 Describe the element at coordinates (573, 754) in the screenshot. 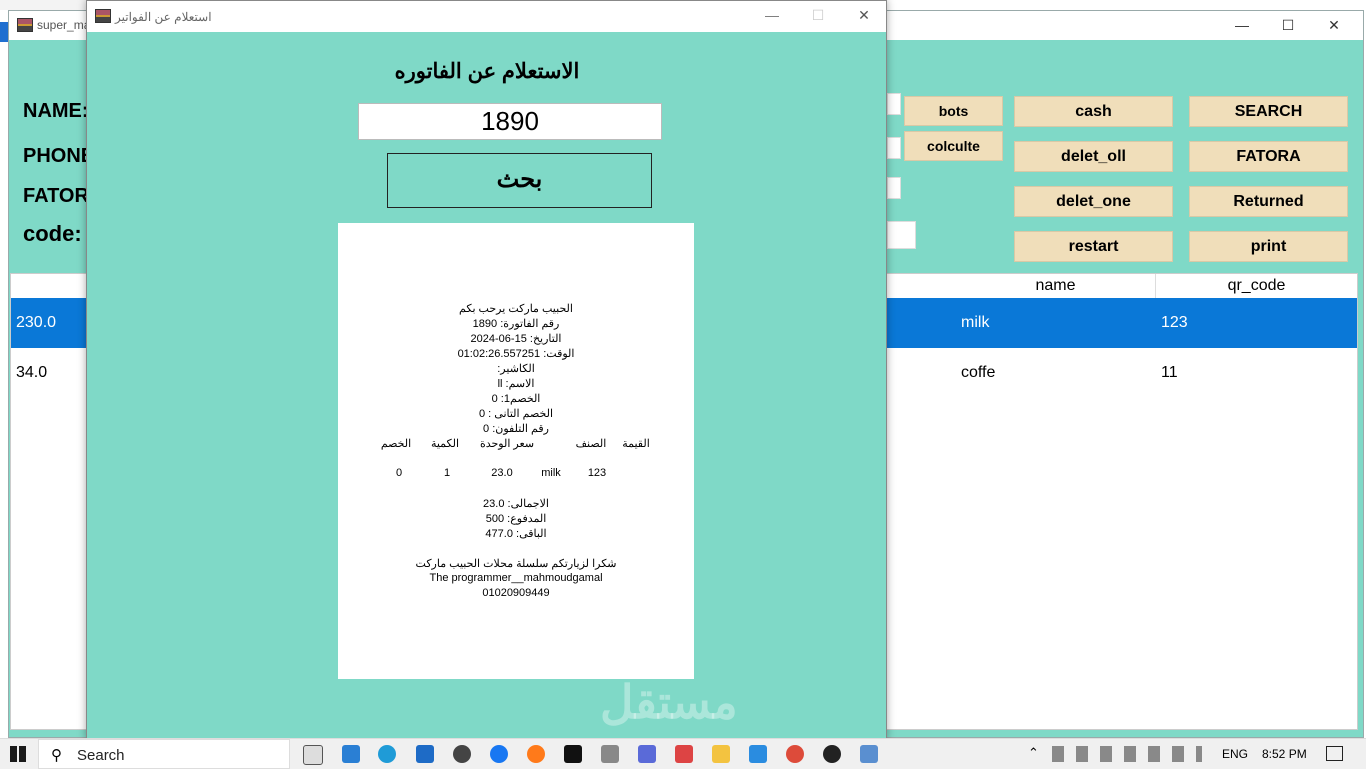

I see `pycharm-icon` at that location.